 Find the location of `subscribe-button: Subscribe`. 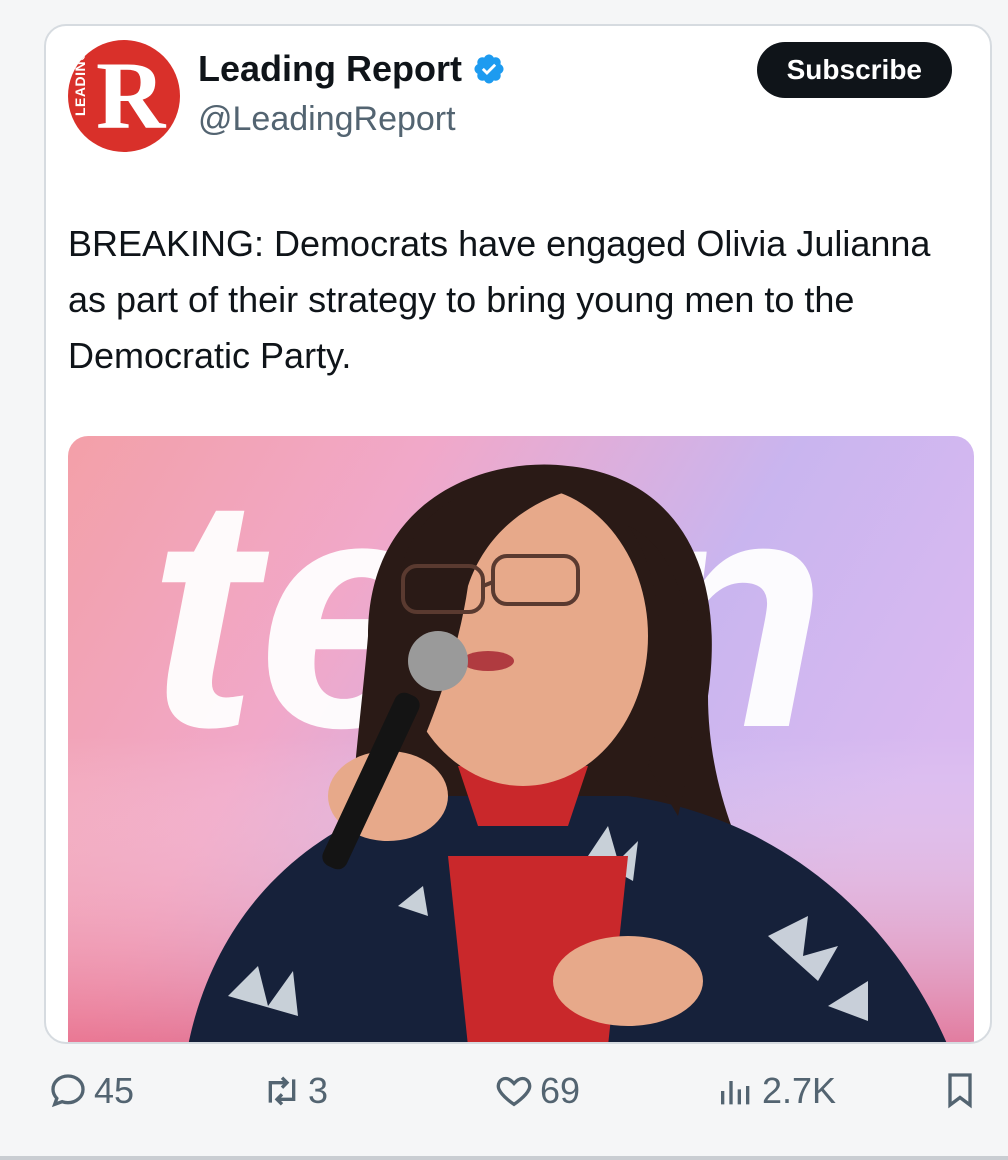

subscribe-button: Subscribe is located at coordinates (854, 70).